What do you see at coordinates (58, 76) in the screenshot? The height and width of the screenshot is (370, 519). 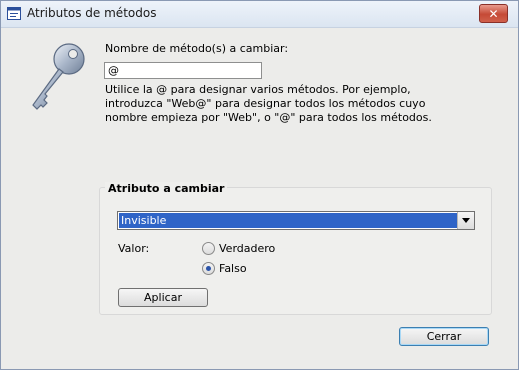 I see `key-icon` at bounding box center [58, 76].